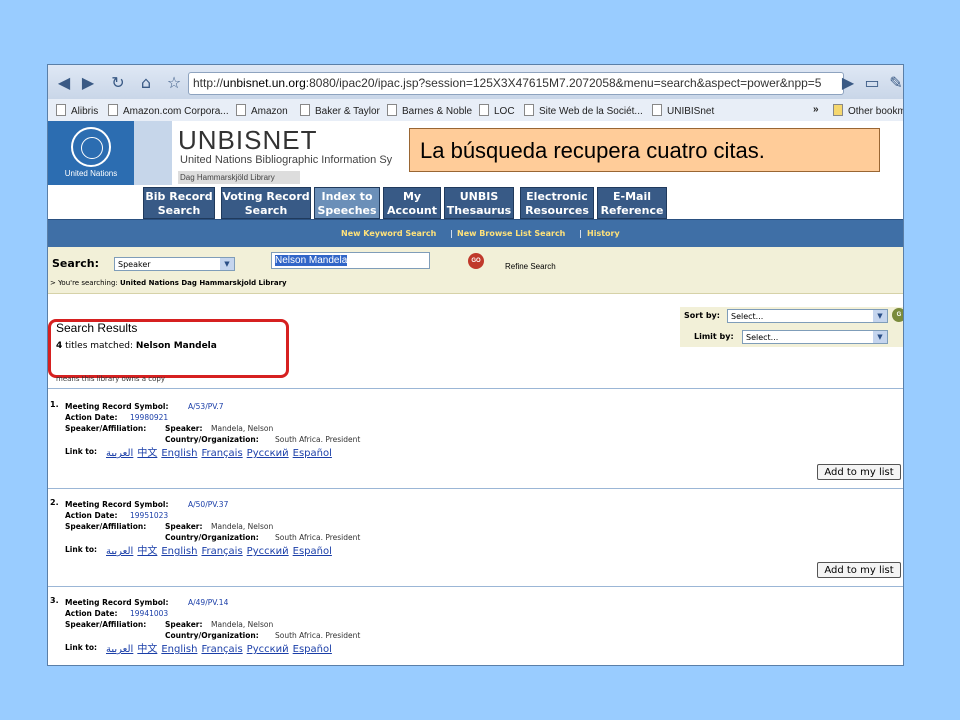 Image resolution: width=960 pixels, height=720 pixels. Describe the element at coordinates (429, 110) in the screenshot. I see `bookmark-item: Barnes & Noble` at that location.